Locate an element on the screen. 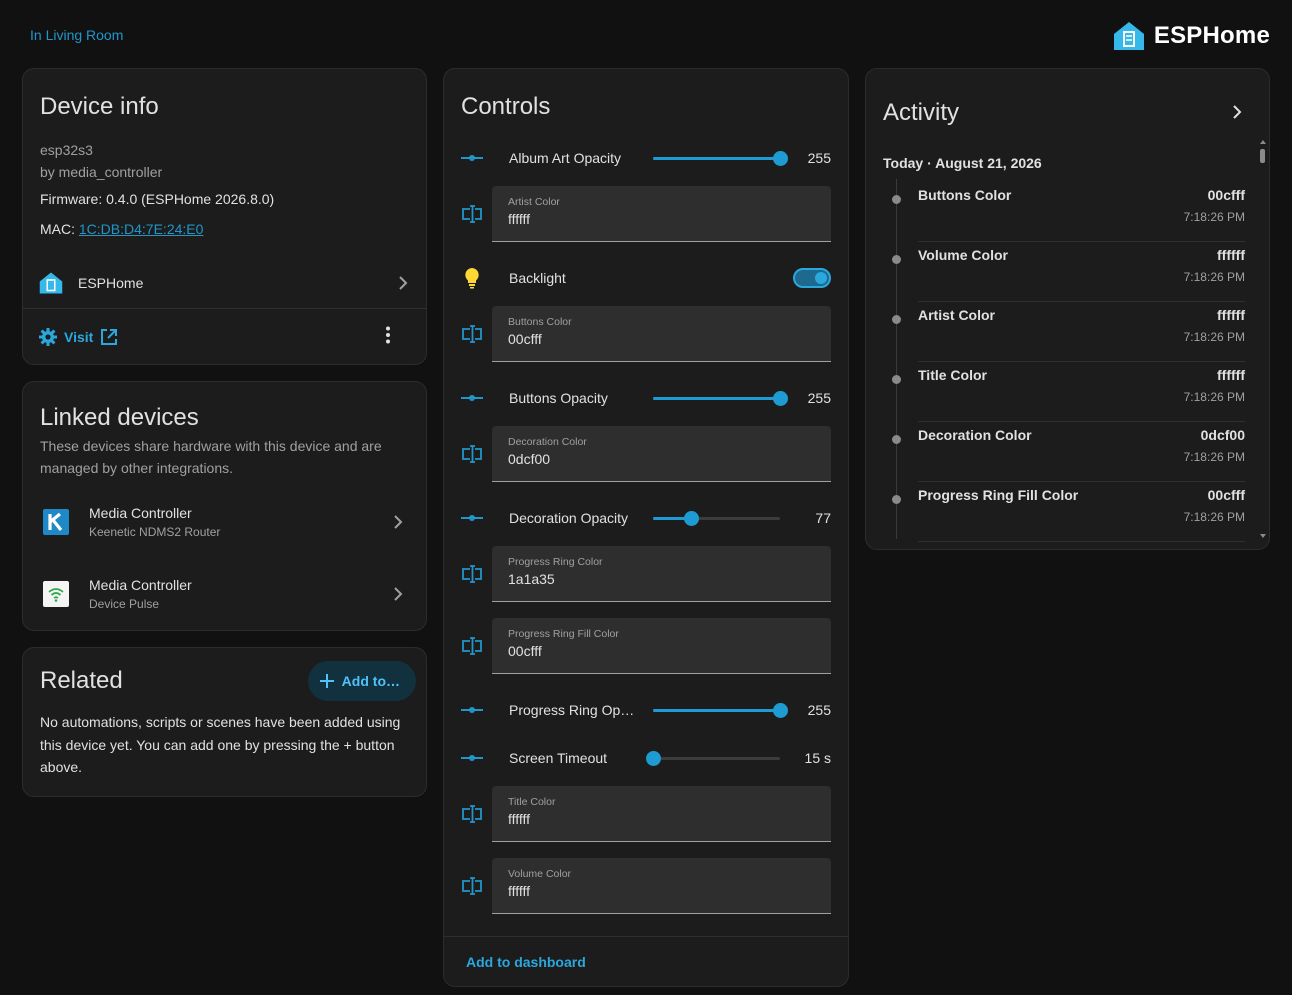 This screenshot has height=995, width=1292. linked-device-row: Media Controller Device Pulse is located at coordinates (224, 594).